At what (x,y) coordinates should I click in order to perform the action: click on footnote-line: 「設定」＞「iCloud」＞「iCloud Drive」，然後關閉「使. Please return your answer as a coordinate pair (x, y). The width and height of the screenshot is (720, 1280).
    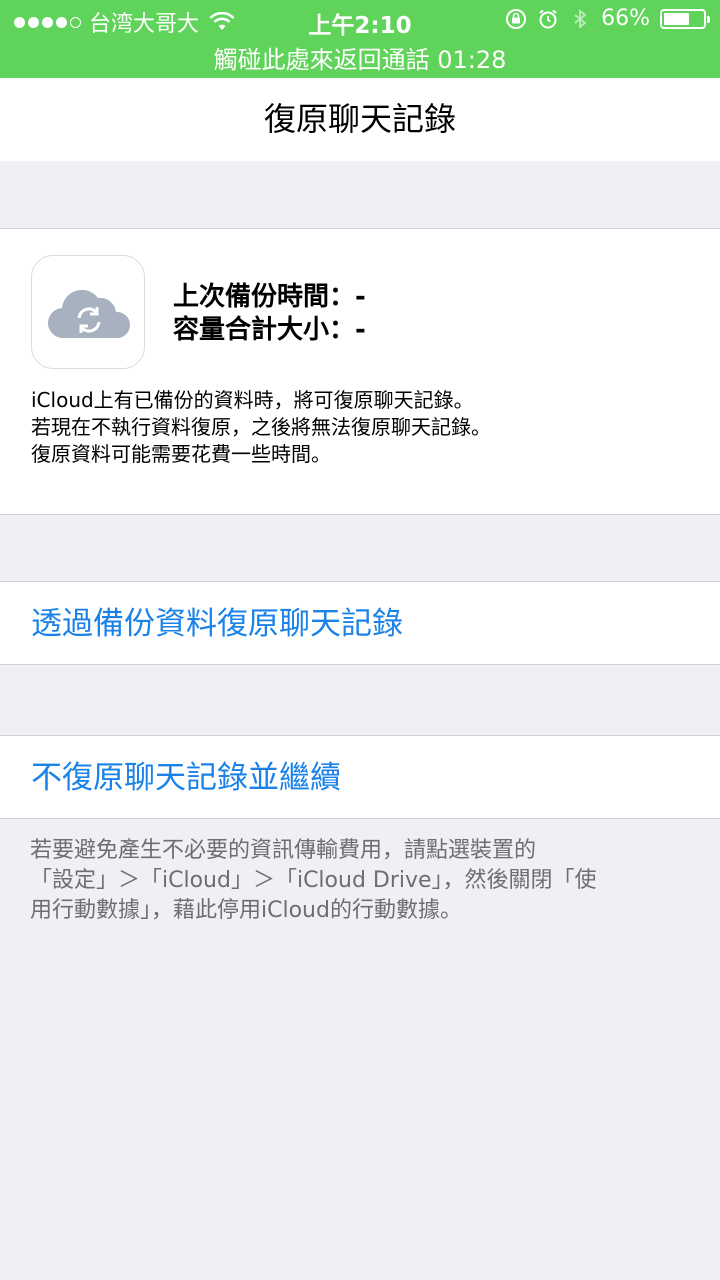
    Looking at the image, I should click on (313, 880).